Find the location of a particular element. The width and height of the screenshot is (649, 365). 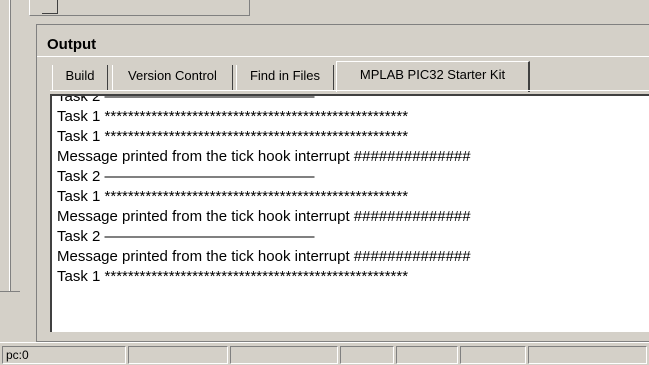

output-panel-title: Output is located at coordinates (72, 44).